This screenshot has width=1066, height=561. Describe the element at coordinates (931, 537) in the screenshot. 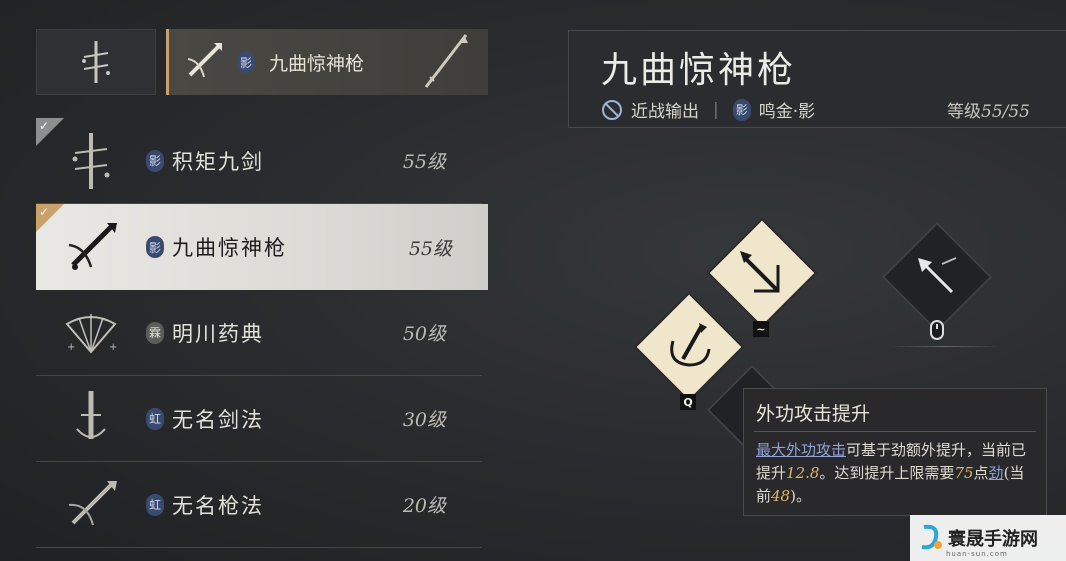

I see `site-logo-icon` at that location.